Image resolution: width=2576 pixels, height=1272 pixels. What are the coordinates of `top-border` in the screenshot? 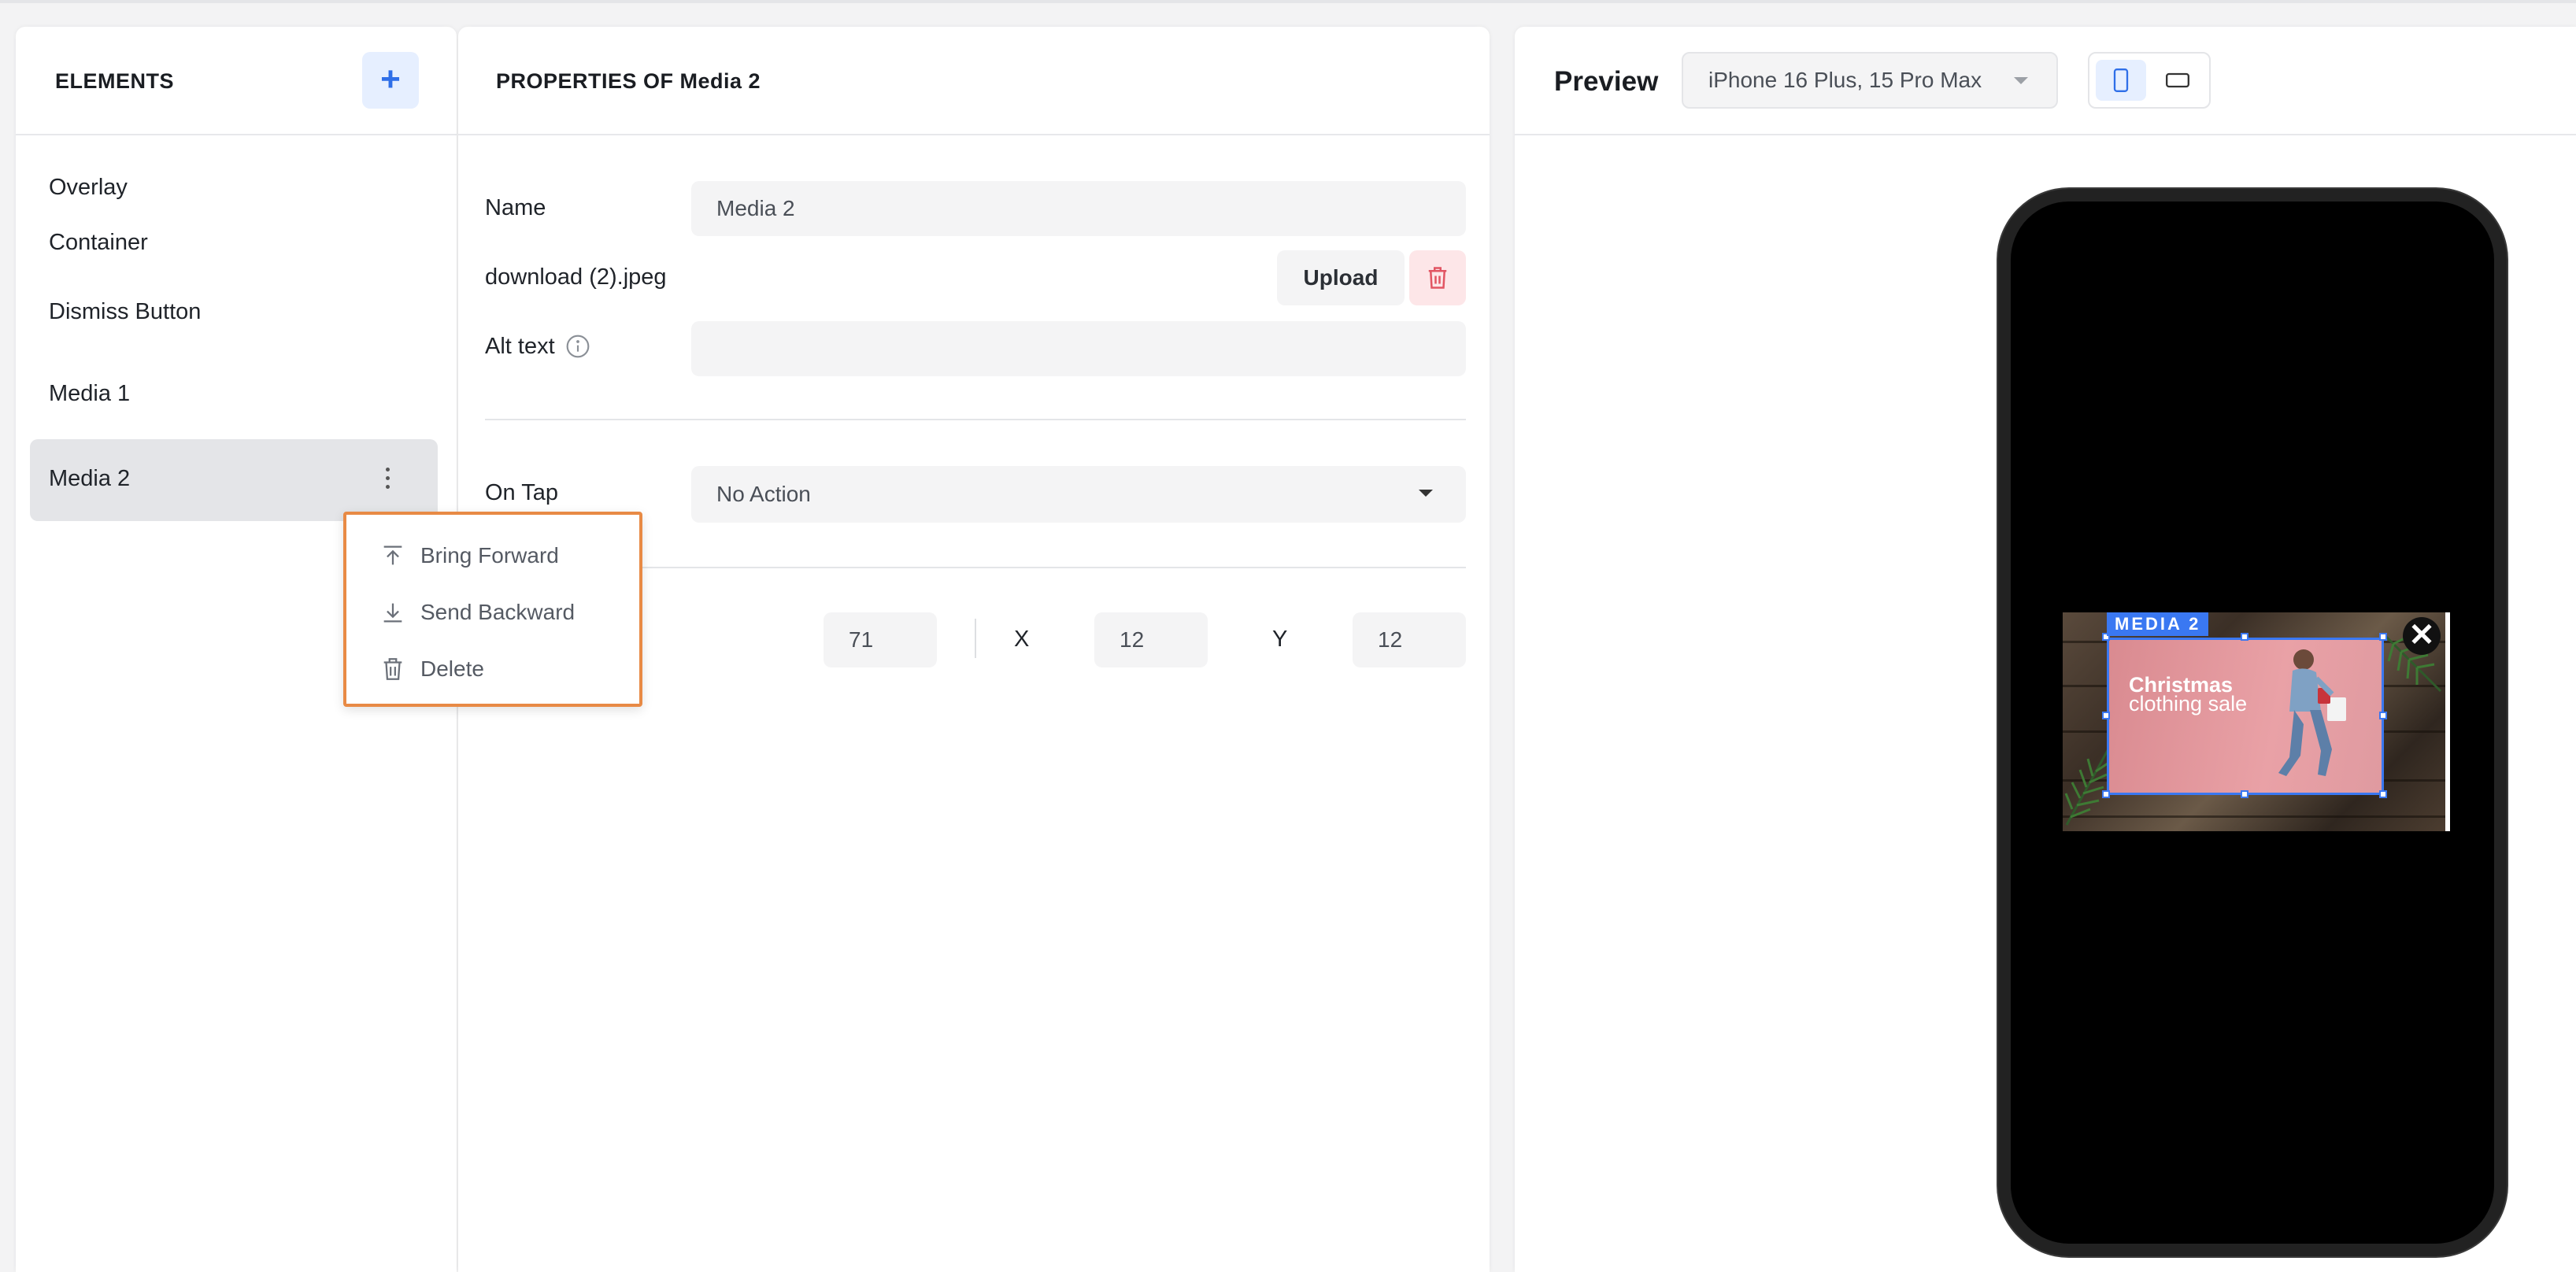 It's located at (1288, 1).